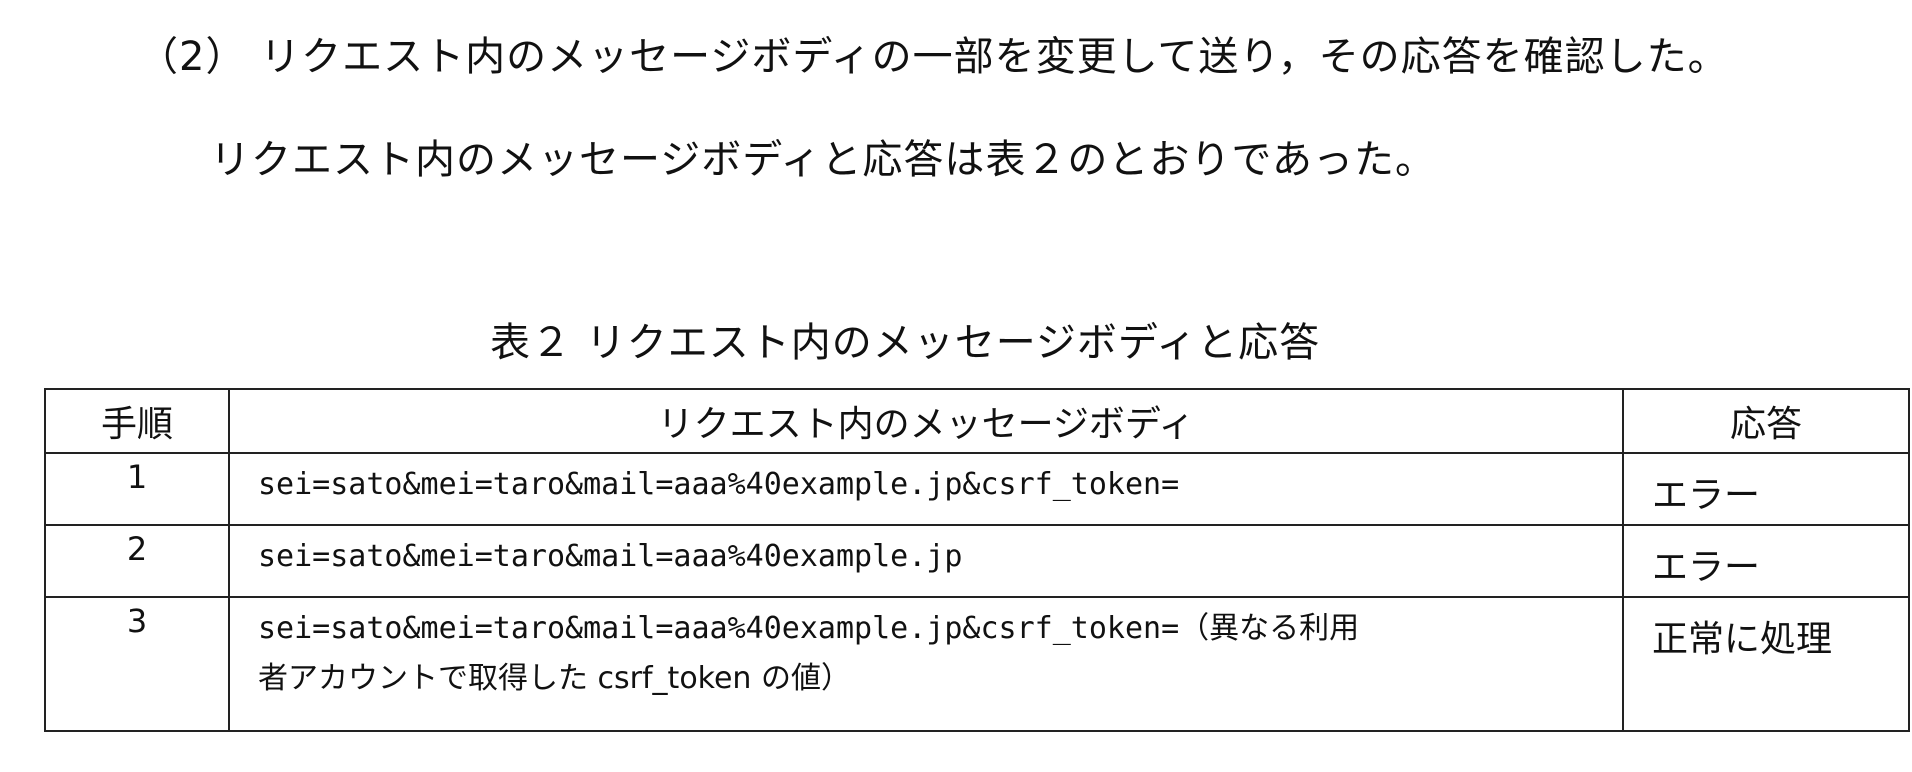 Image resolution: width=1912 pixels, height=772 pixels. What do you see at coordinates (823, 160) in the screenshot?
I see `paragraph-line-2: リクエスト内のメッセージボディと応答は表２のとおりであった。` at bounding box center [823, 160].